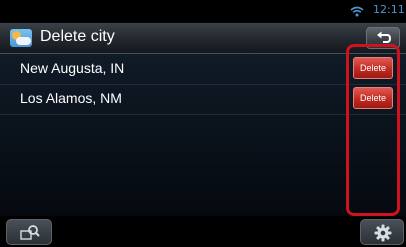  I want to click on search-icon, so click(30, 232).